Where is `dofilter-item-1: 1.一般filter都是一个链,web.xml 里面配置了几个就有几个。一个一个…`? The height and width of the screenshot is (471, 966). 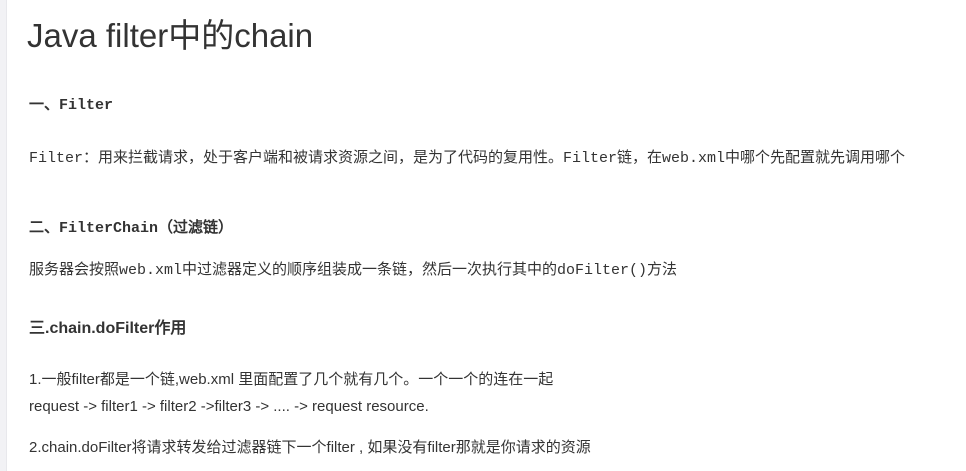 dofilter-item-1: 1.一般filter都是一个链,web.xml 里面配置了几个就有几个。一个一个… is located at coordinates (291, 379).